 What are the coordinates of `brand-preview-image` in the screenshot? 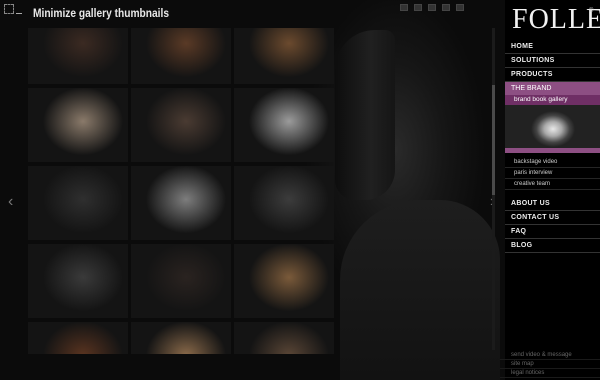 It's located at (552, 129).